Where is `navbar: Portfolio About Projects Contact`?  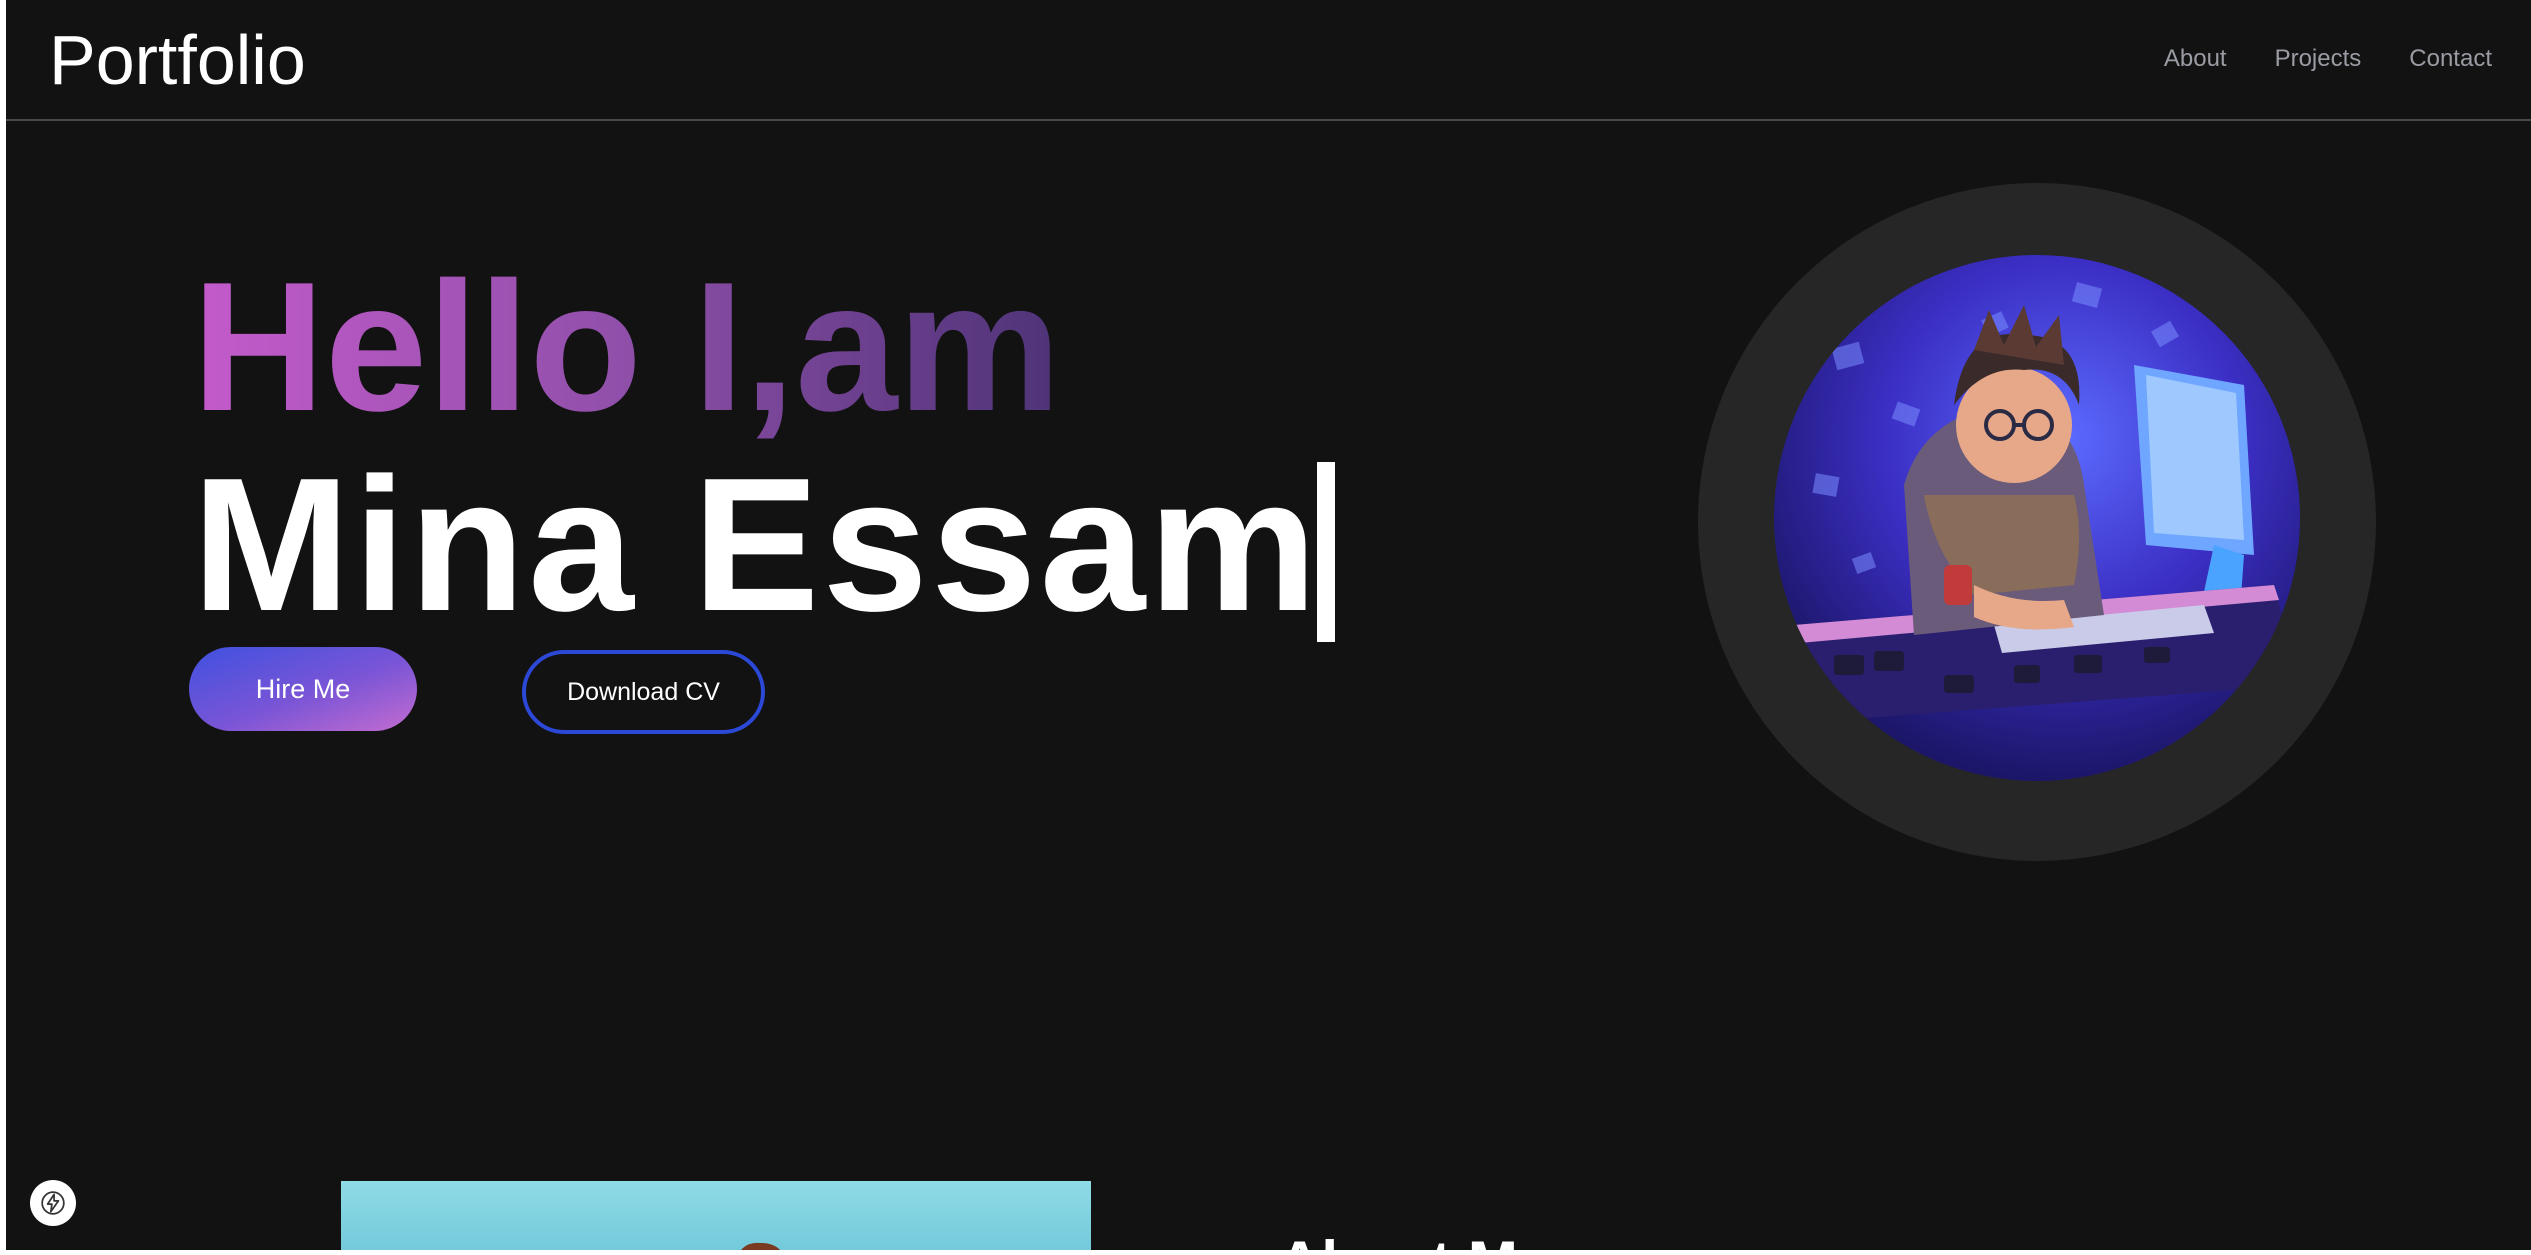 navbar: Portfolio About Projects Contact is located at coordinates (1268, 60).